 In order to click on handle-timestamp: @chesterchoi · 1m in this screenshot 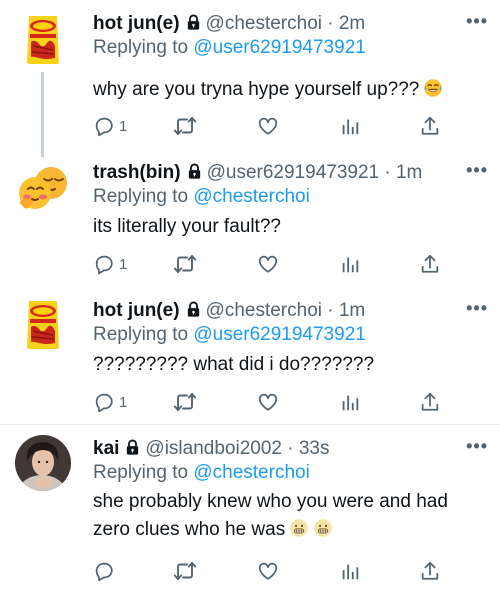, I will do `click(286, 310)`.